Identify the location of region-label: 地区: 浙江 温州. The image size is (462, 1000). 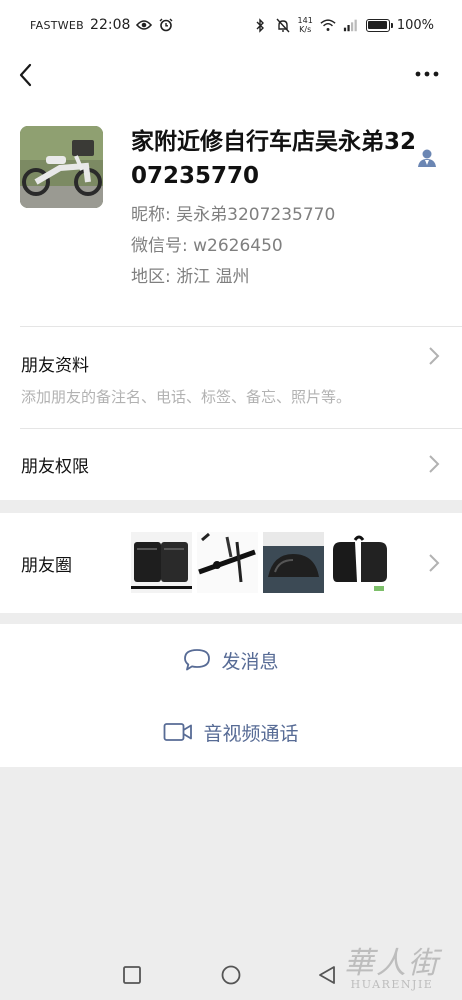
(190, 277).